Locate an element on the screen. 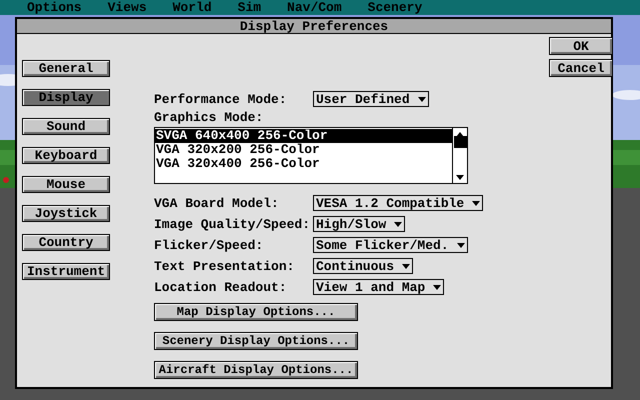  category-button: Joystick is located at coordinates (66, 213).